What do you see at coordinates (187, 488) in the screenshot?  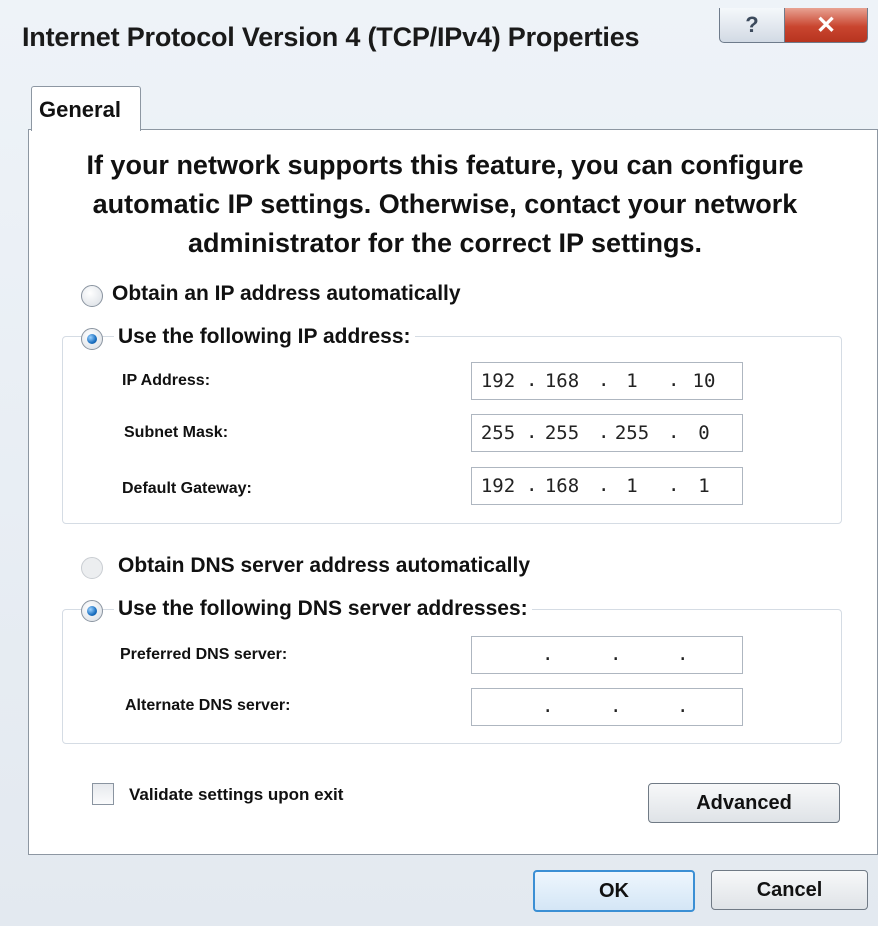 I see `default-gateway-label: Default Gateway:` at bounding box center [187, 488].